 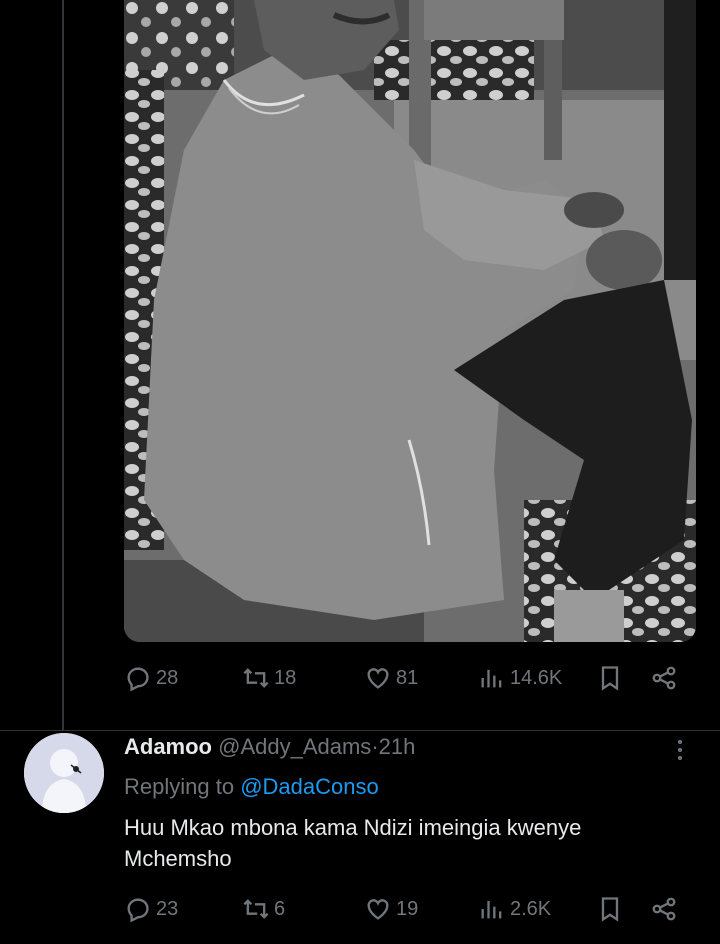 I want to click on reply-header: Adamoo @Addy_Adams·21h, so click(x=269, y=747).